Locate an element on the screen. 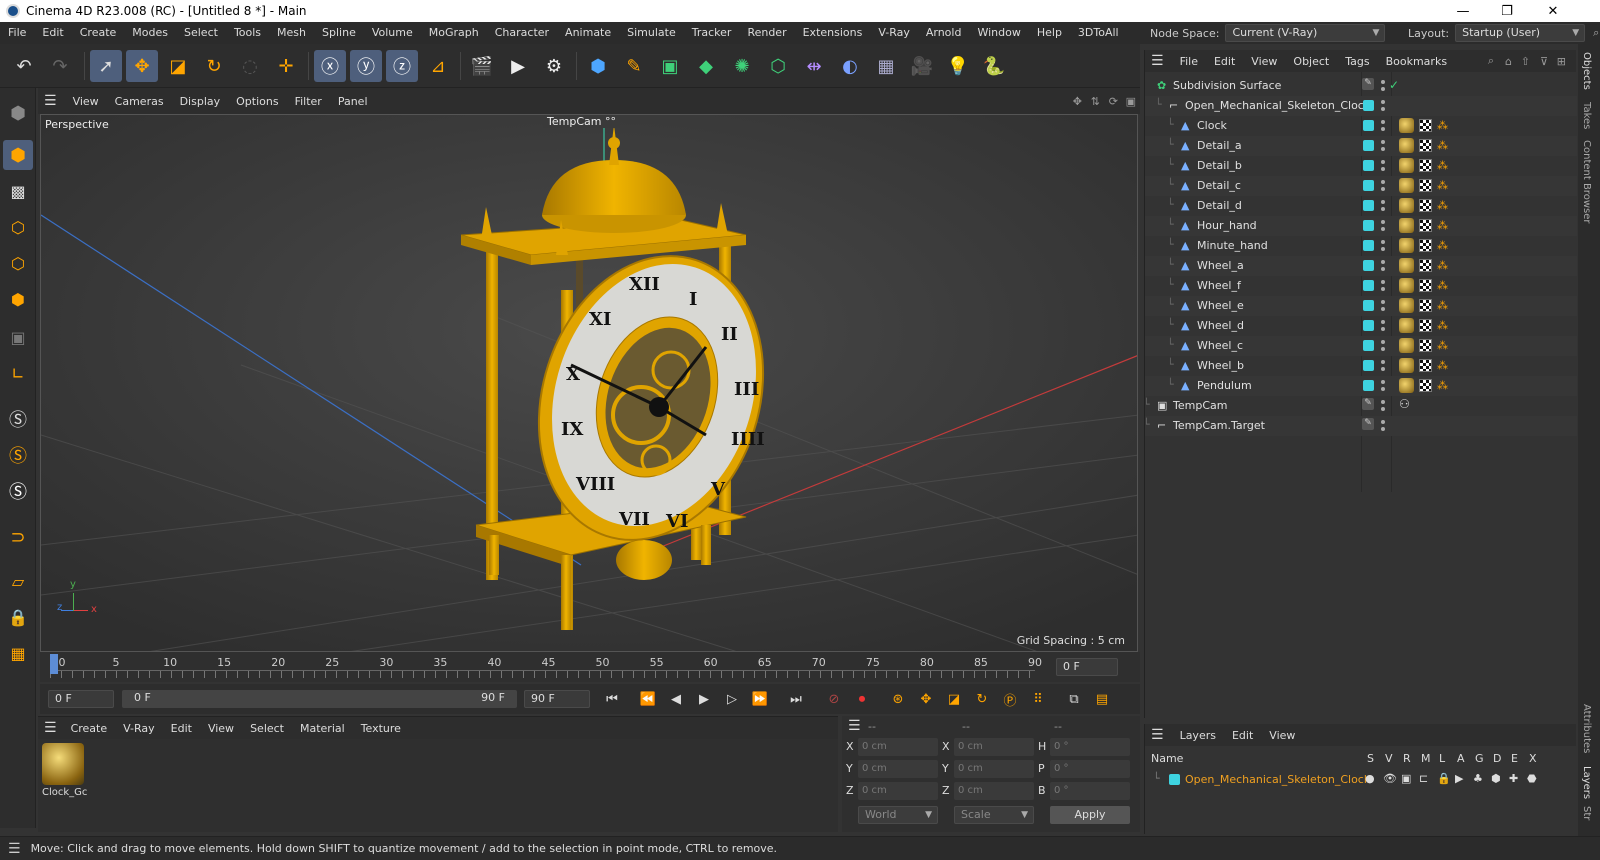 This screenshot has width=1600, height=860. viewport-menu-view: View is located at coordinates (86, 101).